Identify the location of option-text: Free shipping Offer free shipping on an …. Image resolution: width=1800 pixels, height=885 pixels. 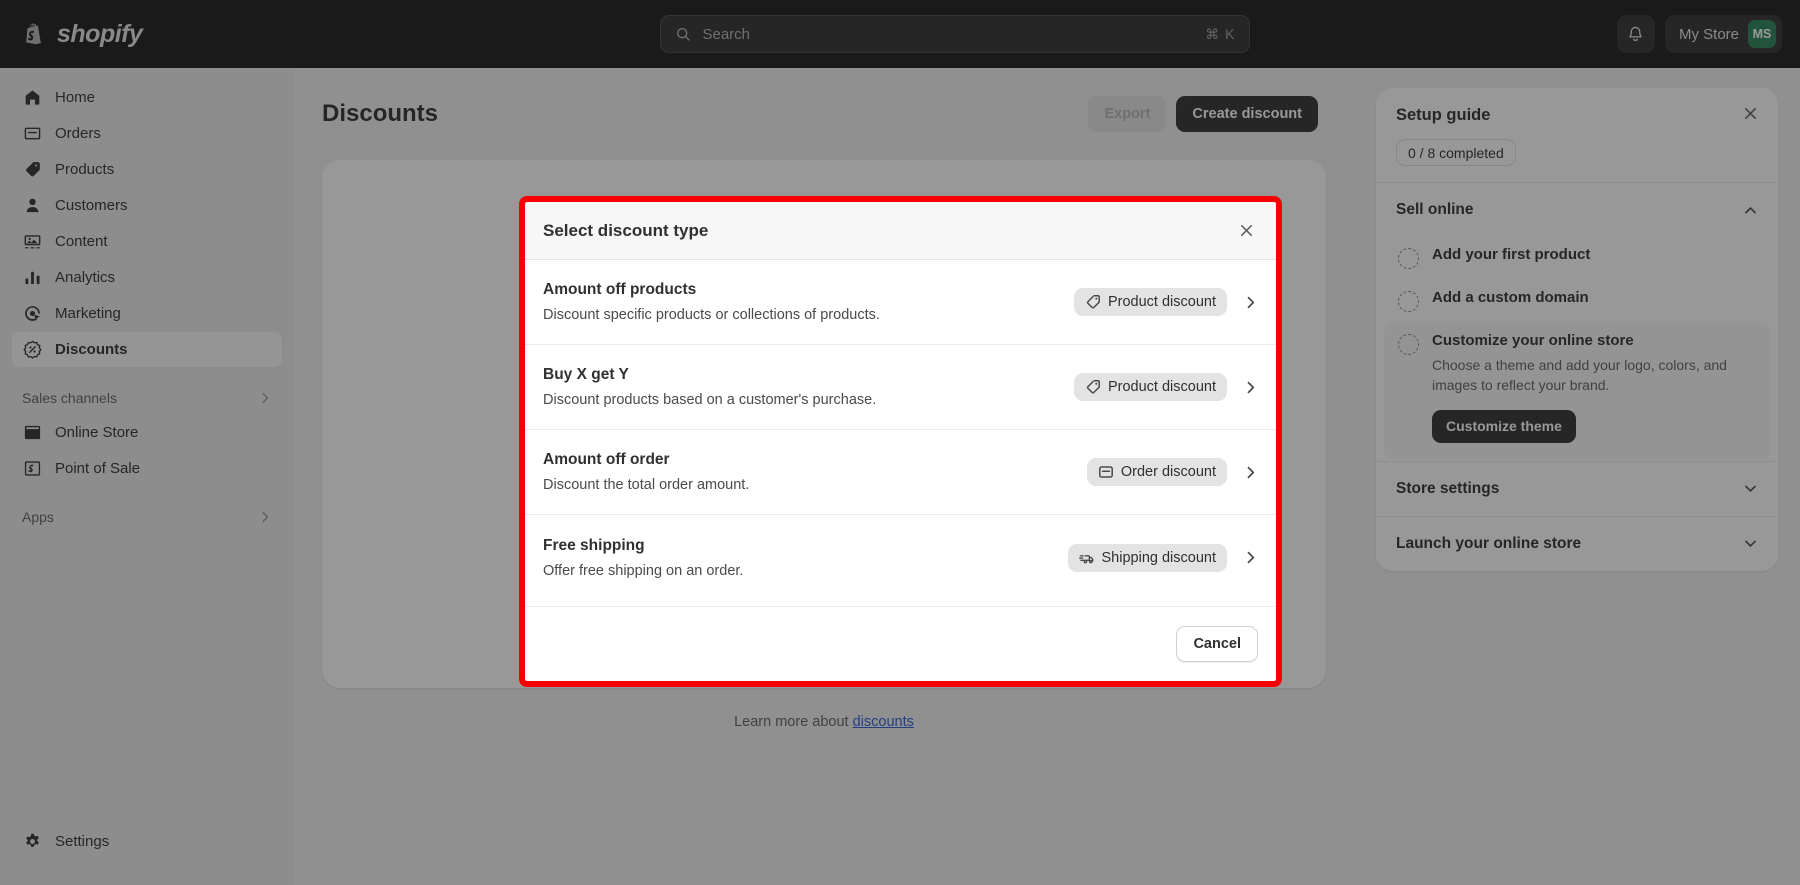
(805, 558).